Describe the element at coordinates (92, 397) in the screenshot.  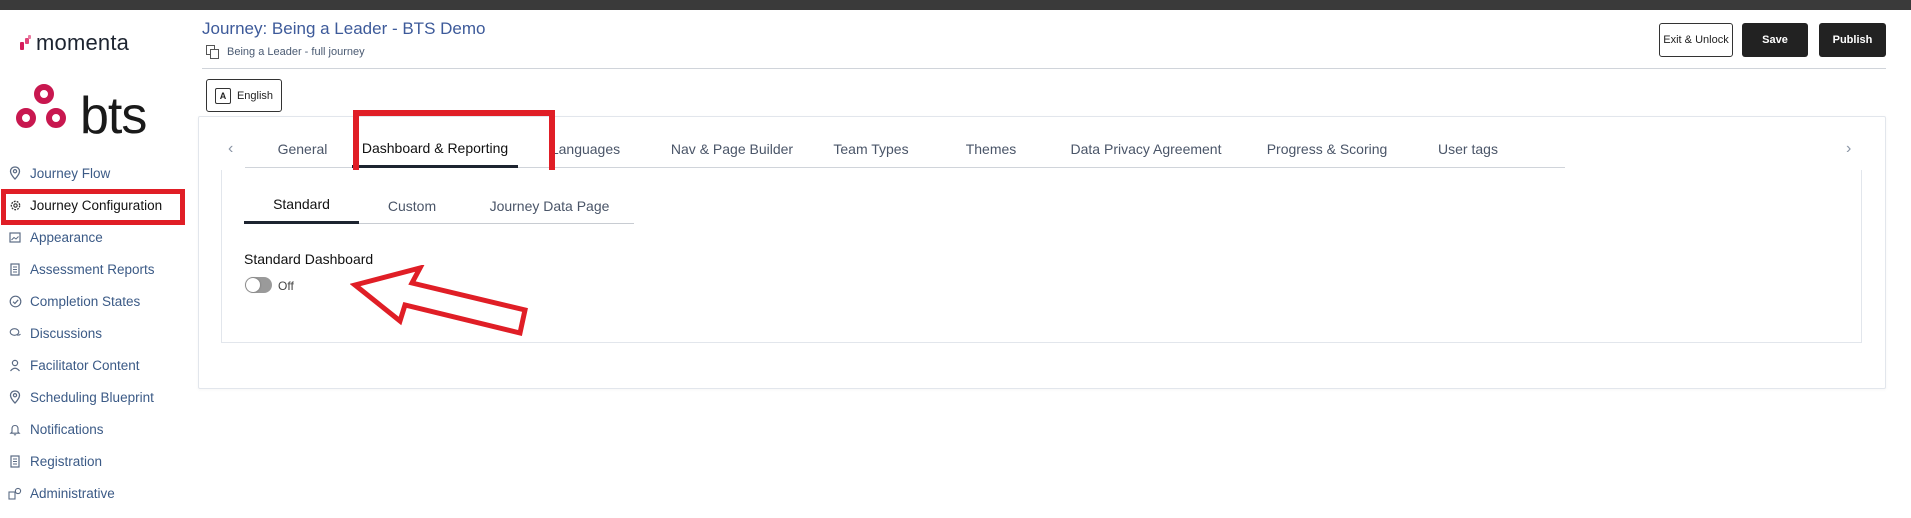
I see `sidebar-item-label: Scheduling Blueprint` at that location.